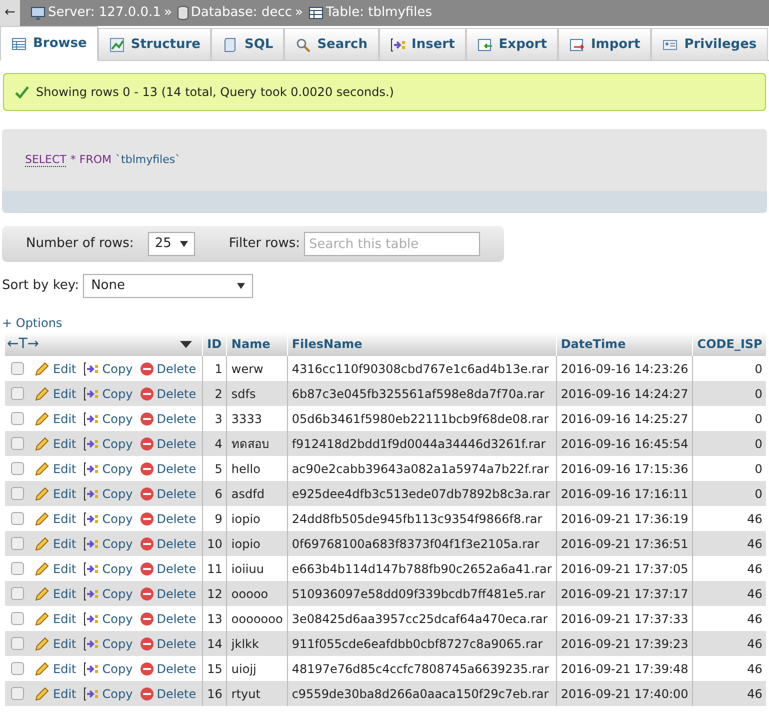 The width and height of the screenshot is (769, 713). Describe the element at coordinates (303, 44) in the screenshot. I see `search-icon` at that location.